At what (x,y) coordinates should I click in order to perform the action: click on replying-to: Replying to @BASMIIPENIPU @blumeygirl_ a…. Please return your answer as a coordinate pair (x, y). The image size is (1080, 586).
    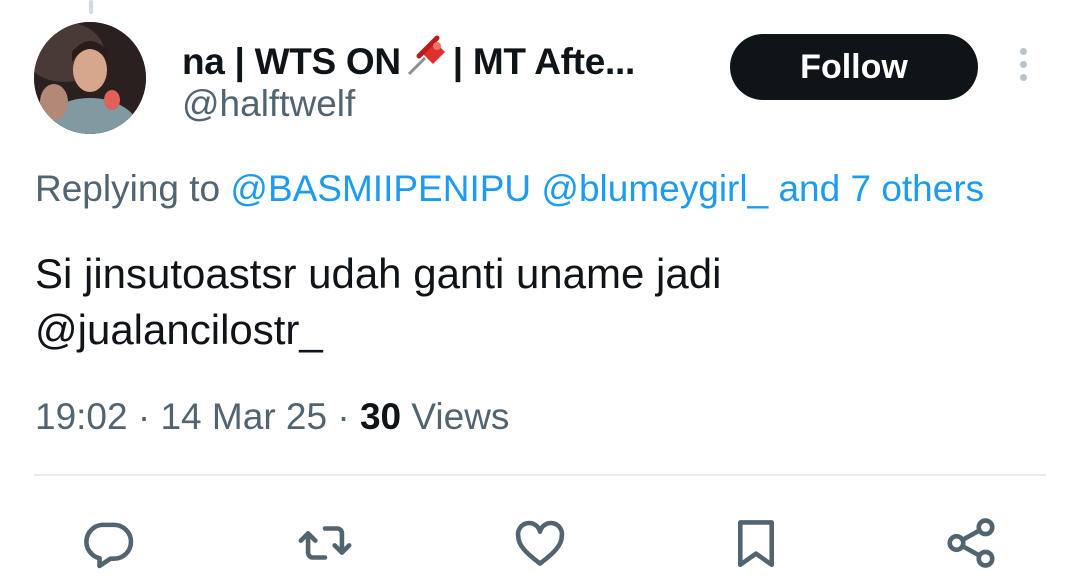
    Looking at the image, I should click on (509, 189).